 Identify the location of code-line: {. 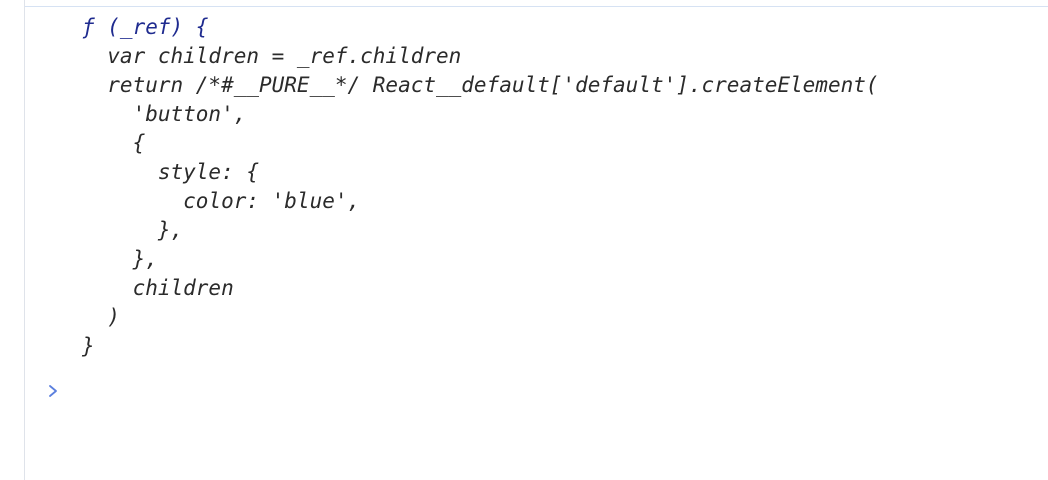
(114, 143).